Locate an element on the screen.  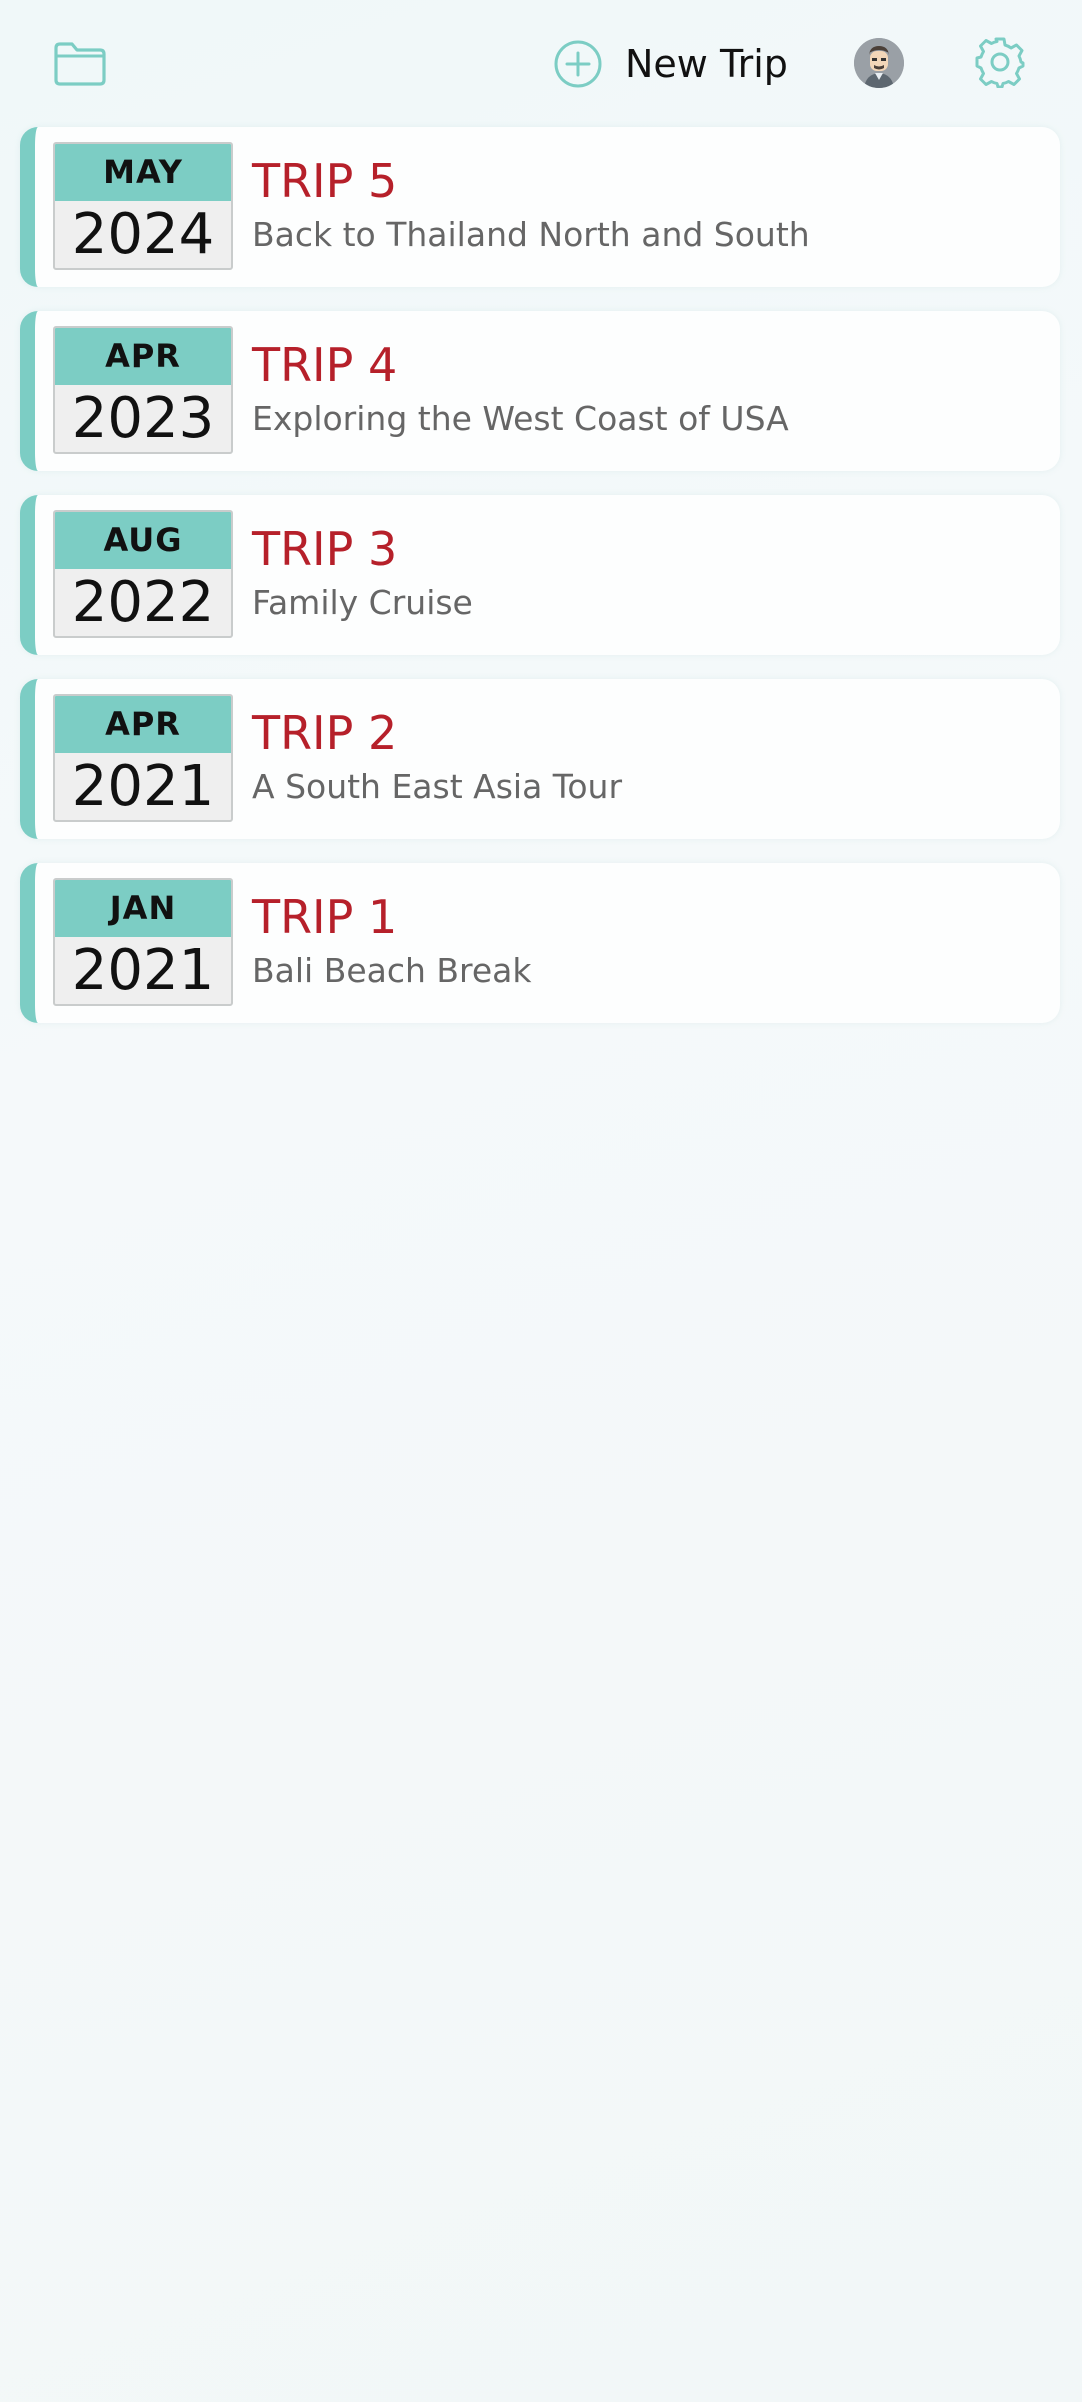
date-badge: APR 2021 is located at coordinates (143, 758).